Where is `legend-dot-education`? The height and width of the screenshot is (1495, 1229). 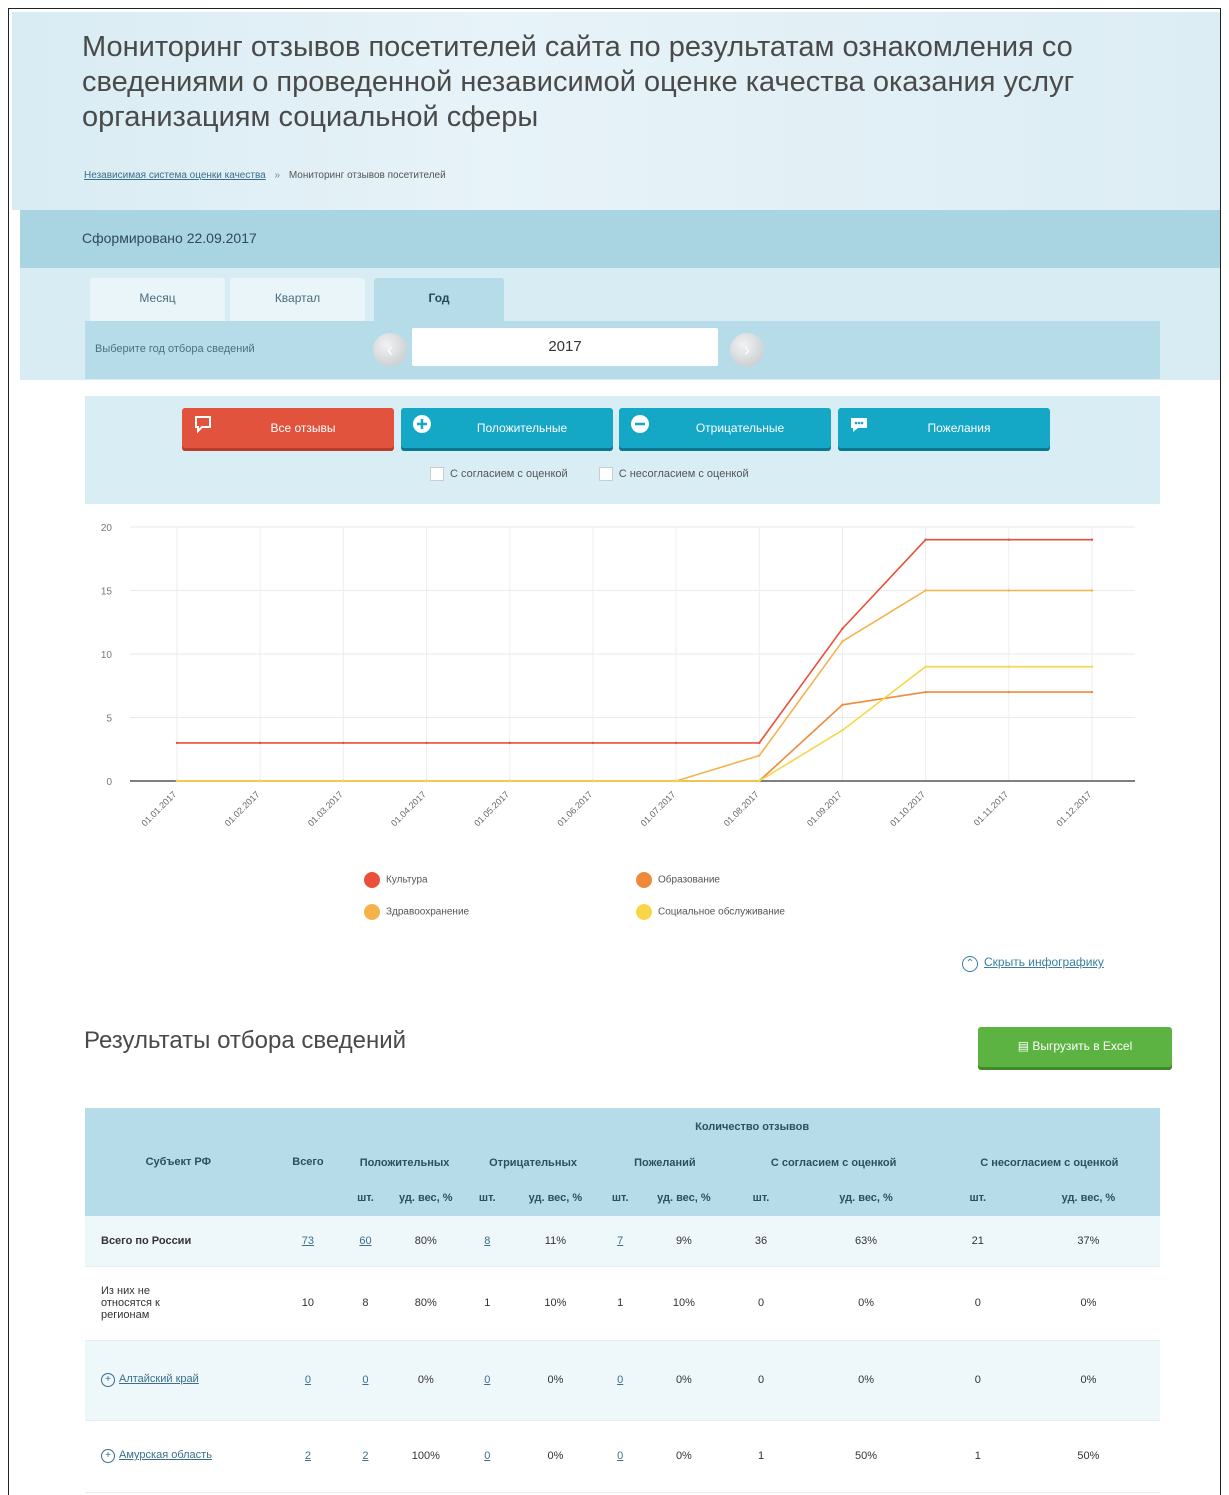
legend-dot-education is located at coordinates (644, 880).